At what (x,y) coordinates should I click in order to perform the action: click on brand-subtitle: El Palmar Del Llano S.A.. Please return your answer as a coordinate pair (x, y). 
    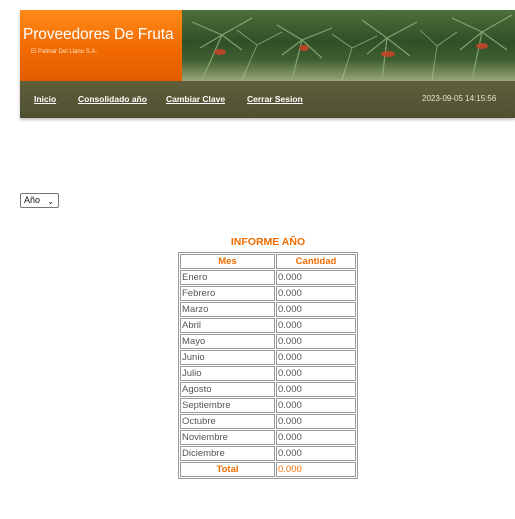
    Looking at the image, I should click on (64, 52).